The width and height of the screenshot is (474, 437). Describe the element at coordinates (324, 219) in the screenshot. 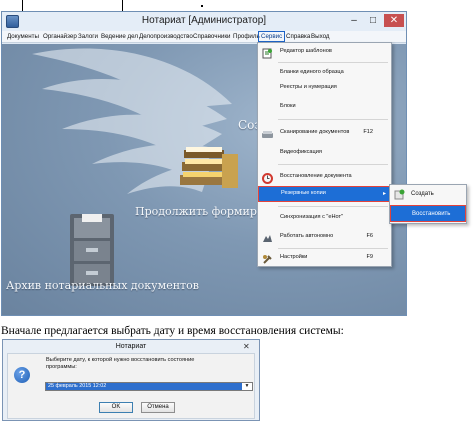

I see `menu-item-sync-enot: Синхронизация с "eНот"` at that location.